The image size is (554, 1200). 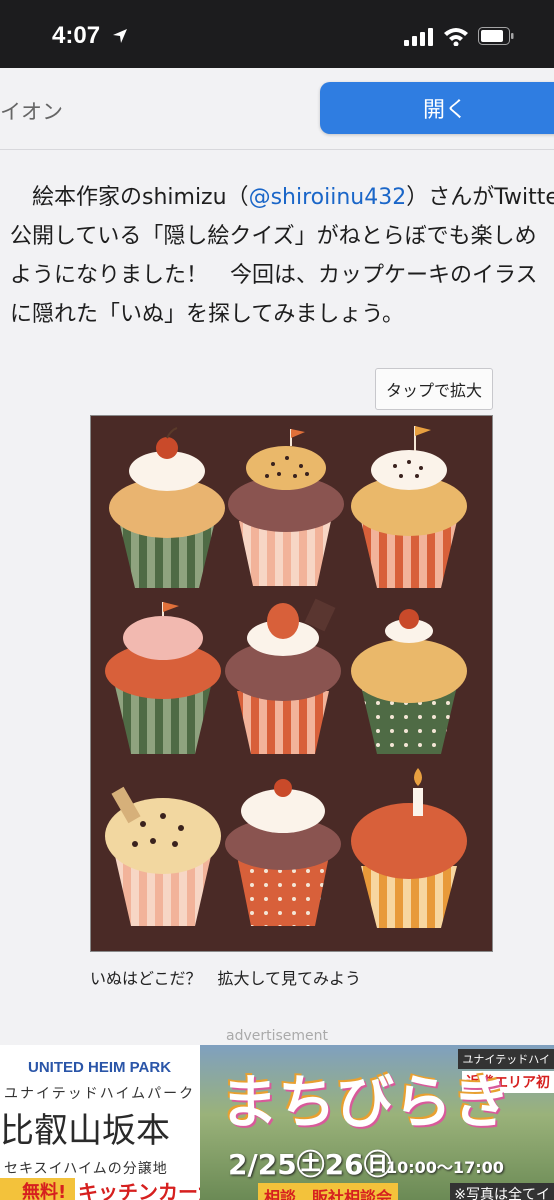 I want to click on article-line-1: 絵本作家のshimizu（@shiroiinu432）さんがTwitter, so click(x=293, y=197).